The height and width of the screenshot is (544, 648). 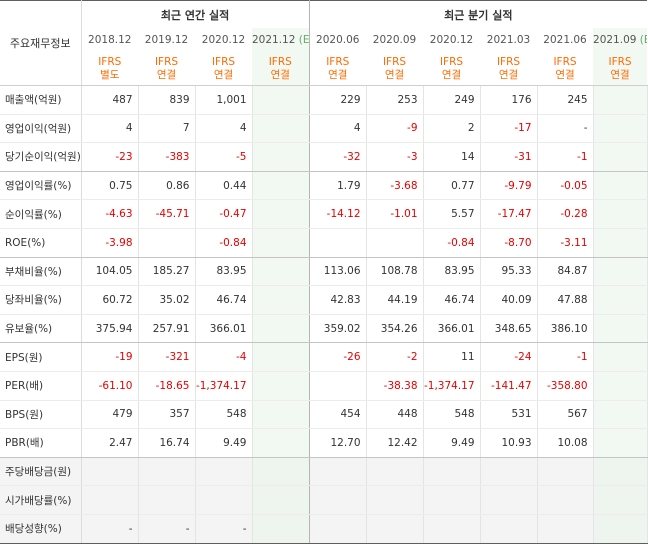 What do you see at coordinates (195, 14) in the screenshot?
I see `annual-title: 최근 연간 실적` at bounding box center [195, 14].